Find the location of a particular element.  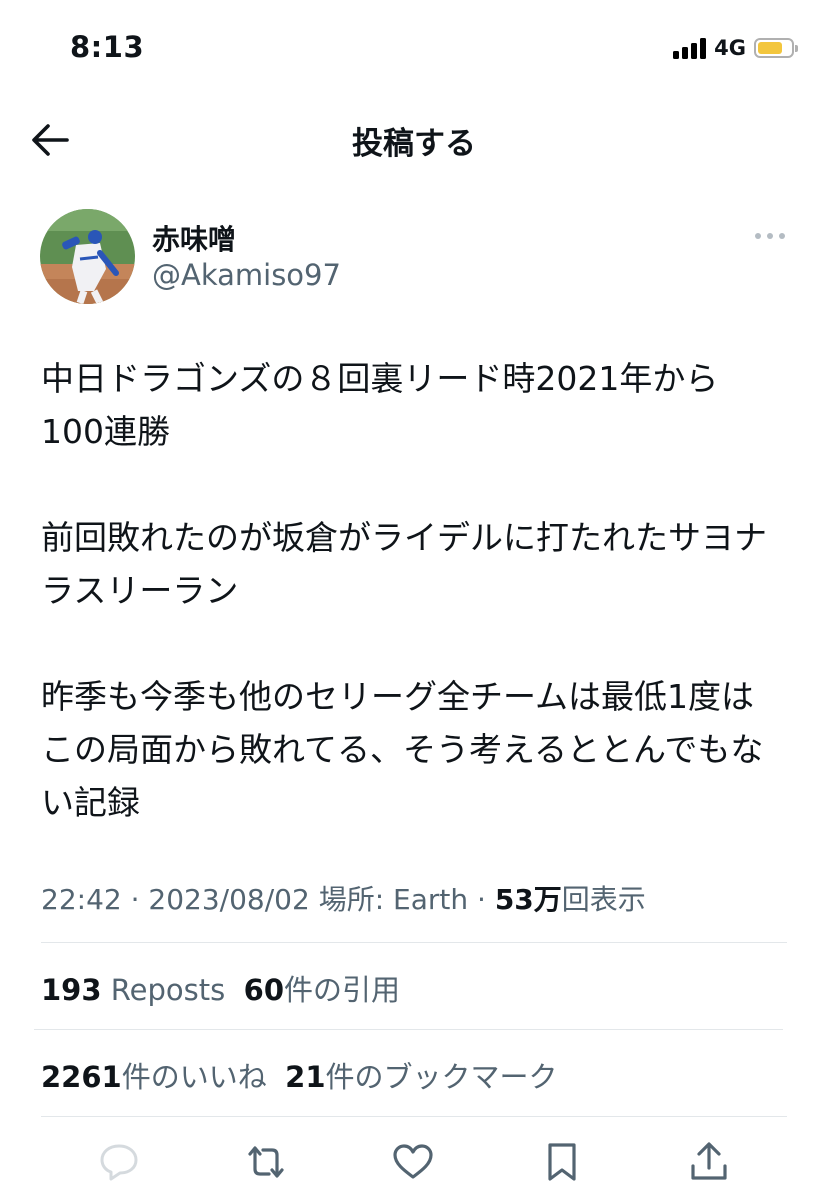

reply-icon is located at coordinates (119, 1162).